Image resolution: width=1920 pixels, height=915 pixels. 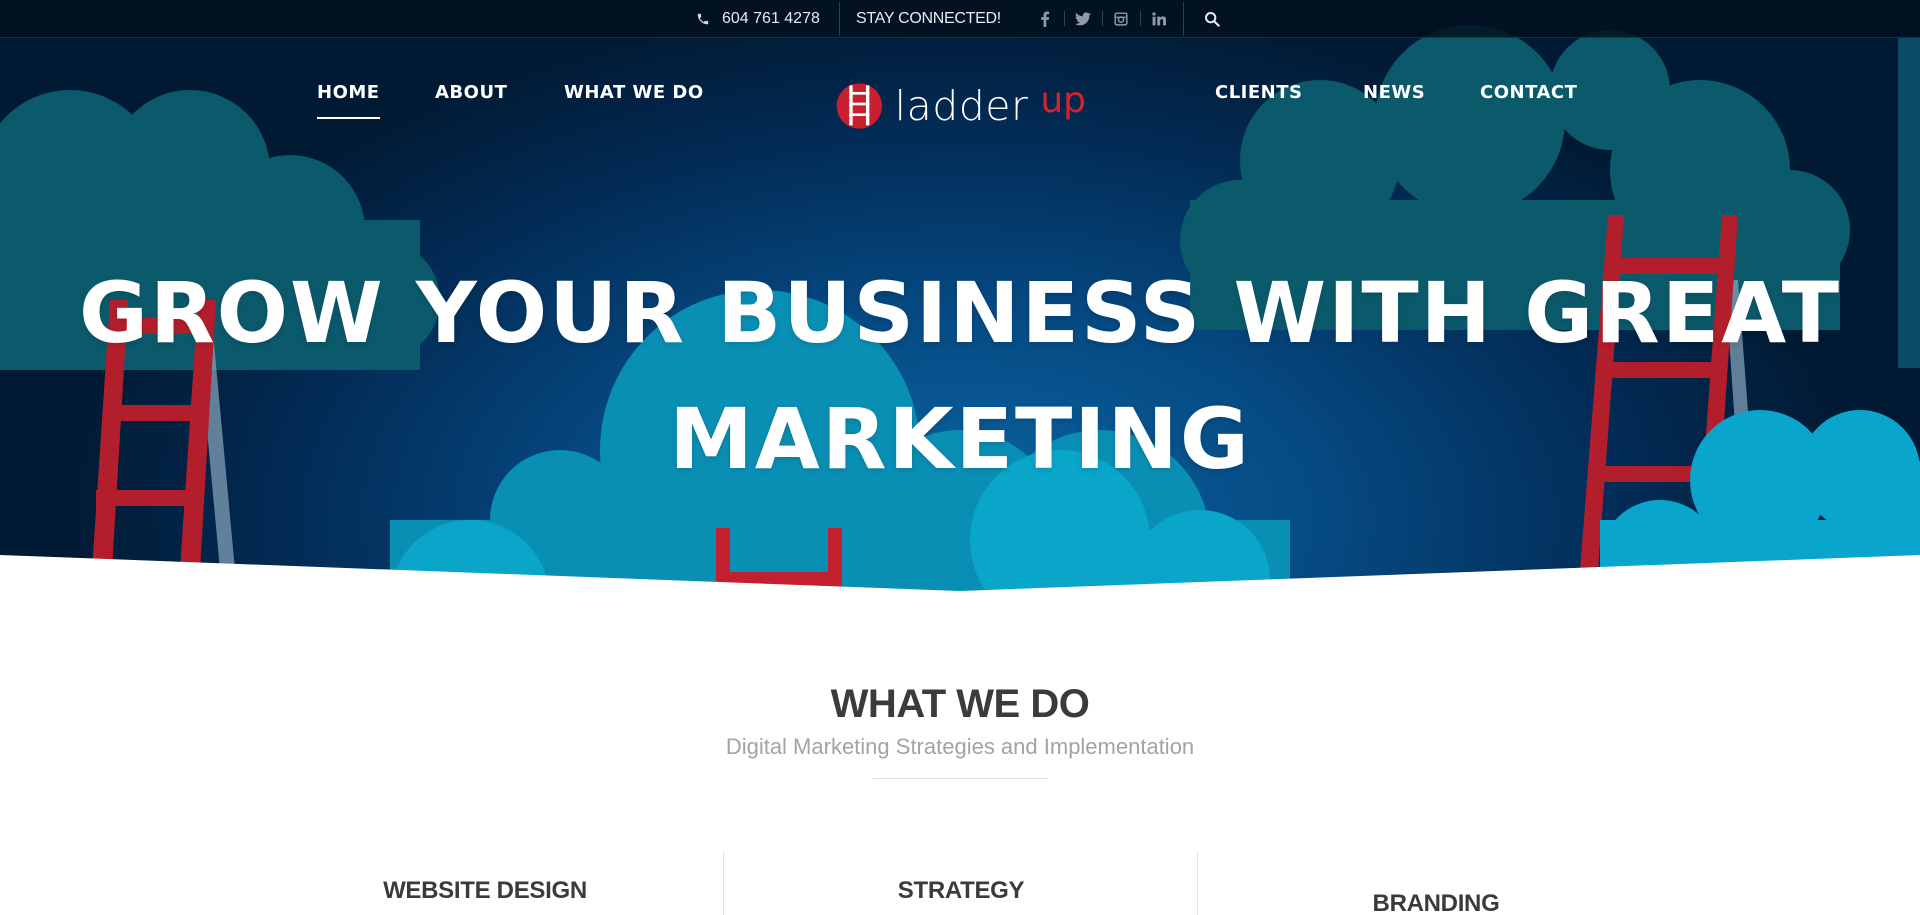 I want to click on stay-connected-label: STAY CONNECTED!, so click(x=928, y=18).